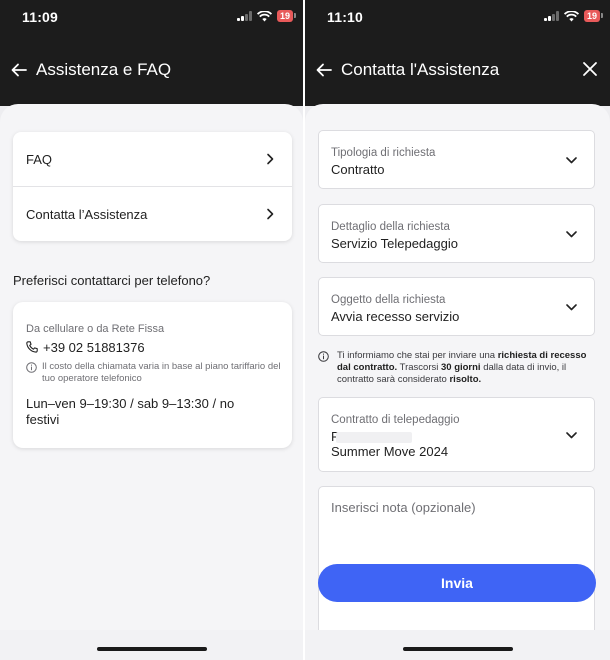 The width and height of the screenshot is (610, 660). What do you see at coordinates (390, 227) in the screenshot?
I see `field-label: Dettaglio della richiesta` at bounding box center [390, 227].